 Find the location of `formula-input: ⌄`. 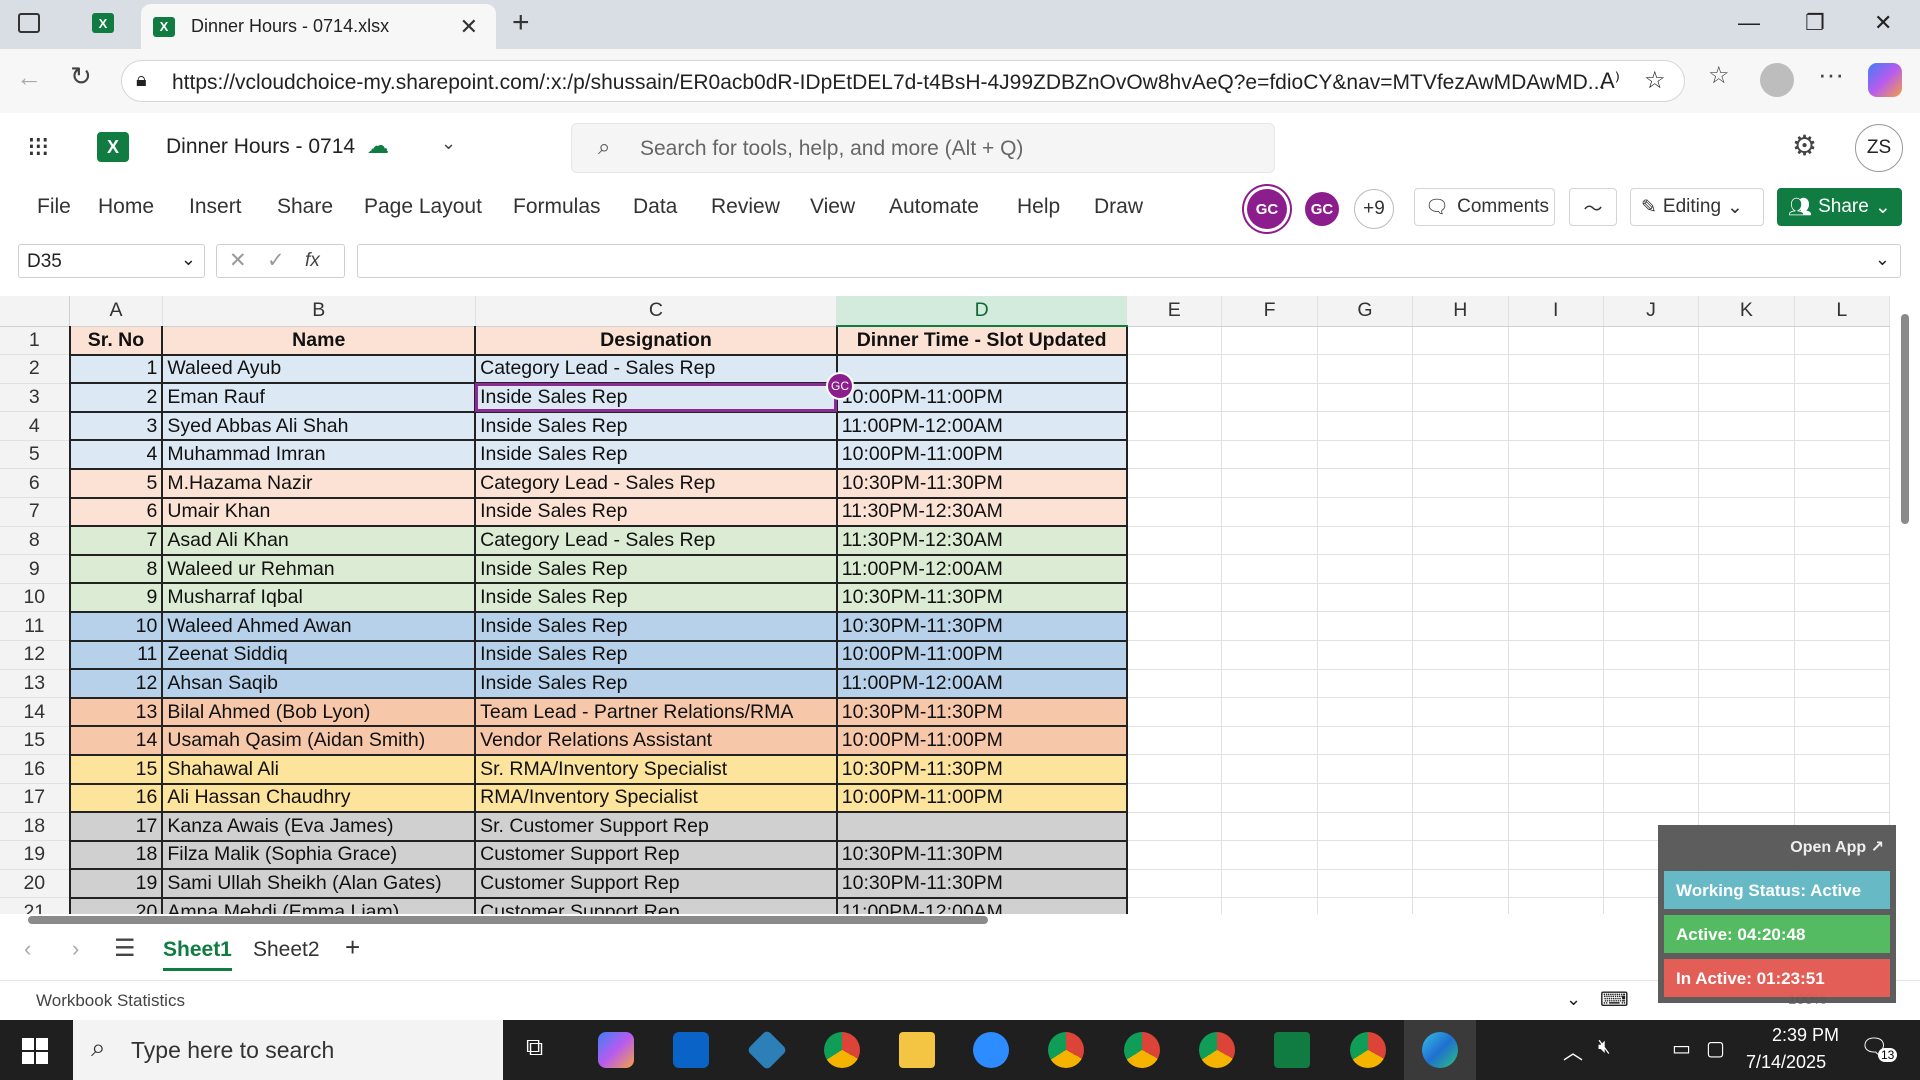

formula-input: ⌄ is located at coordinates (1129, 261).